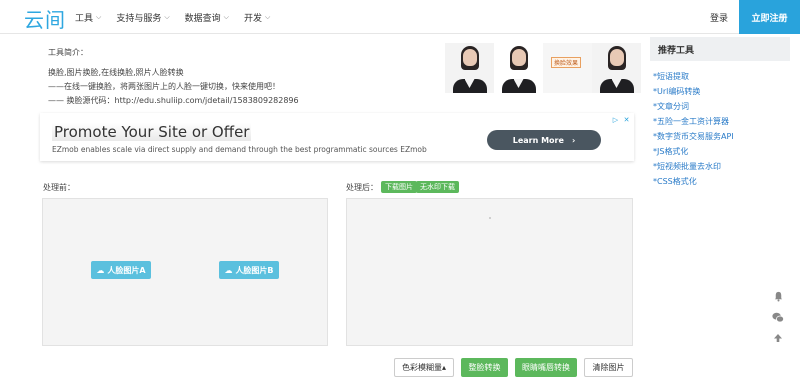 The height and width of the screenshot is (384, 800). What do you see at coordinates (518, 68) in the screenshot?
I see `example-photo-b` at bounding box center [518, 68].